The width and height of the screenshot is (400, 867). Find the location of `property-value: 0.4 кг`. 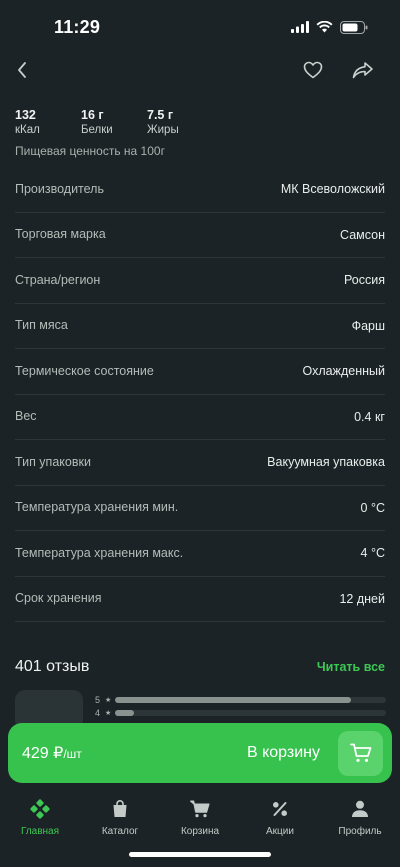

property-value: 0.4 кг is located at coordinates (369, 416).